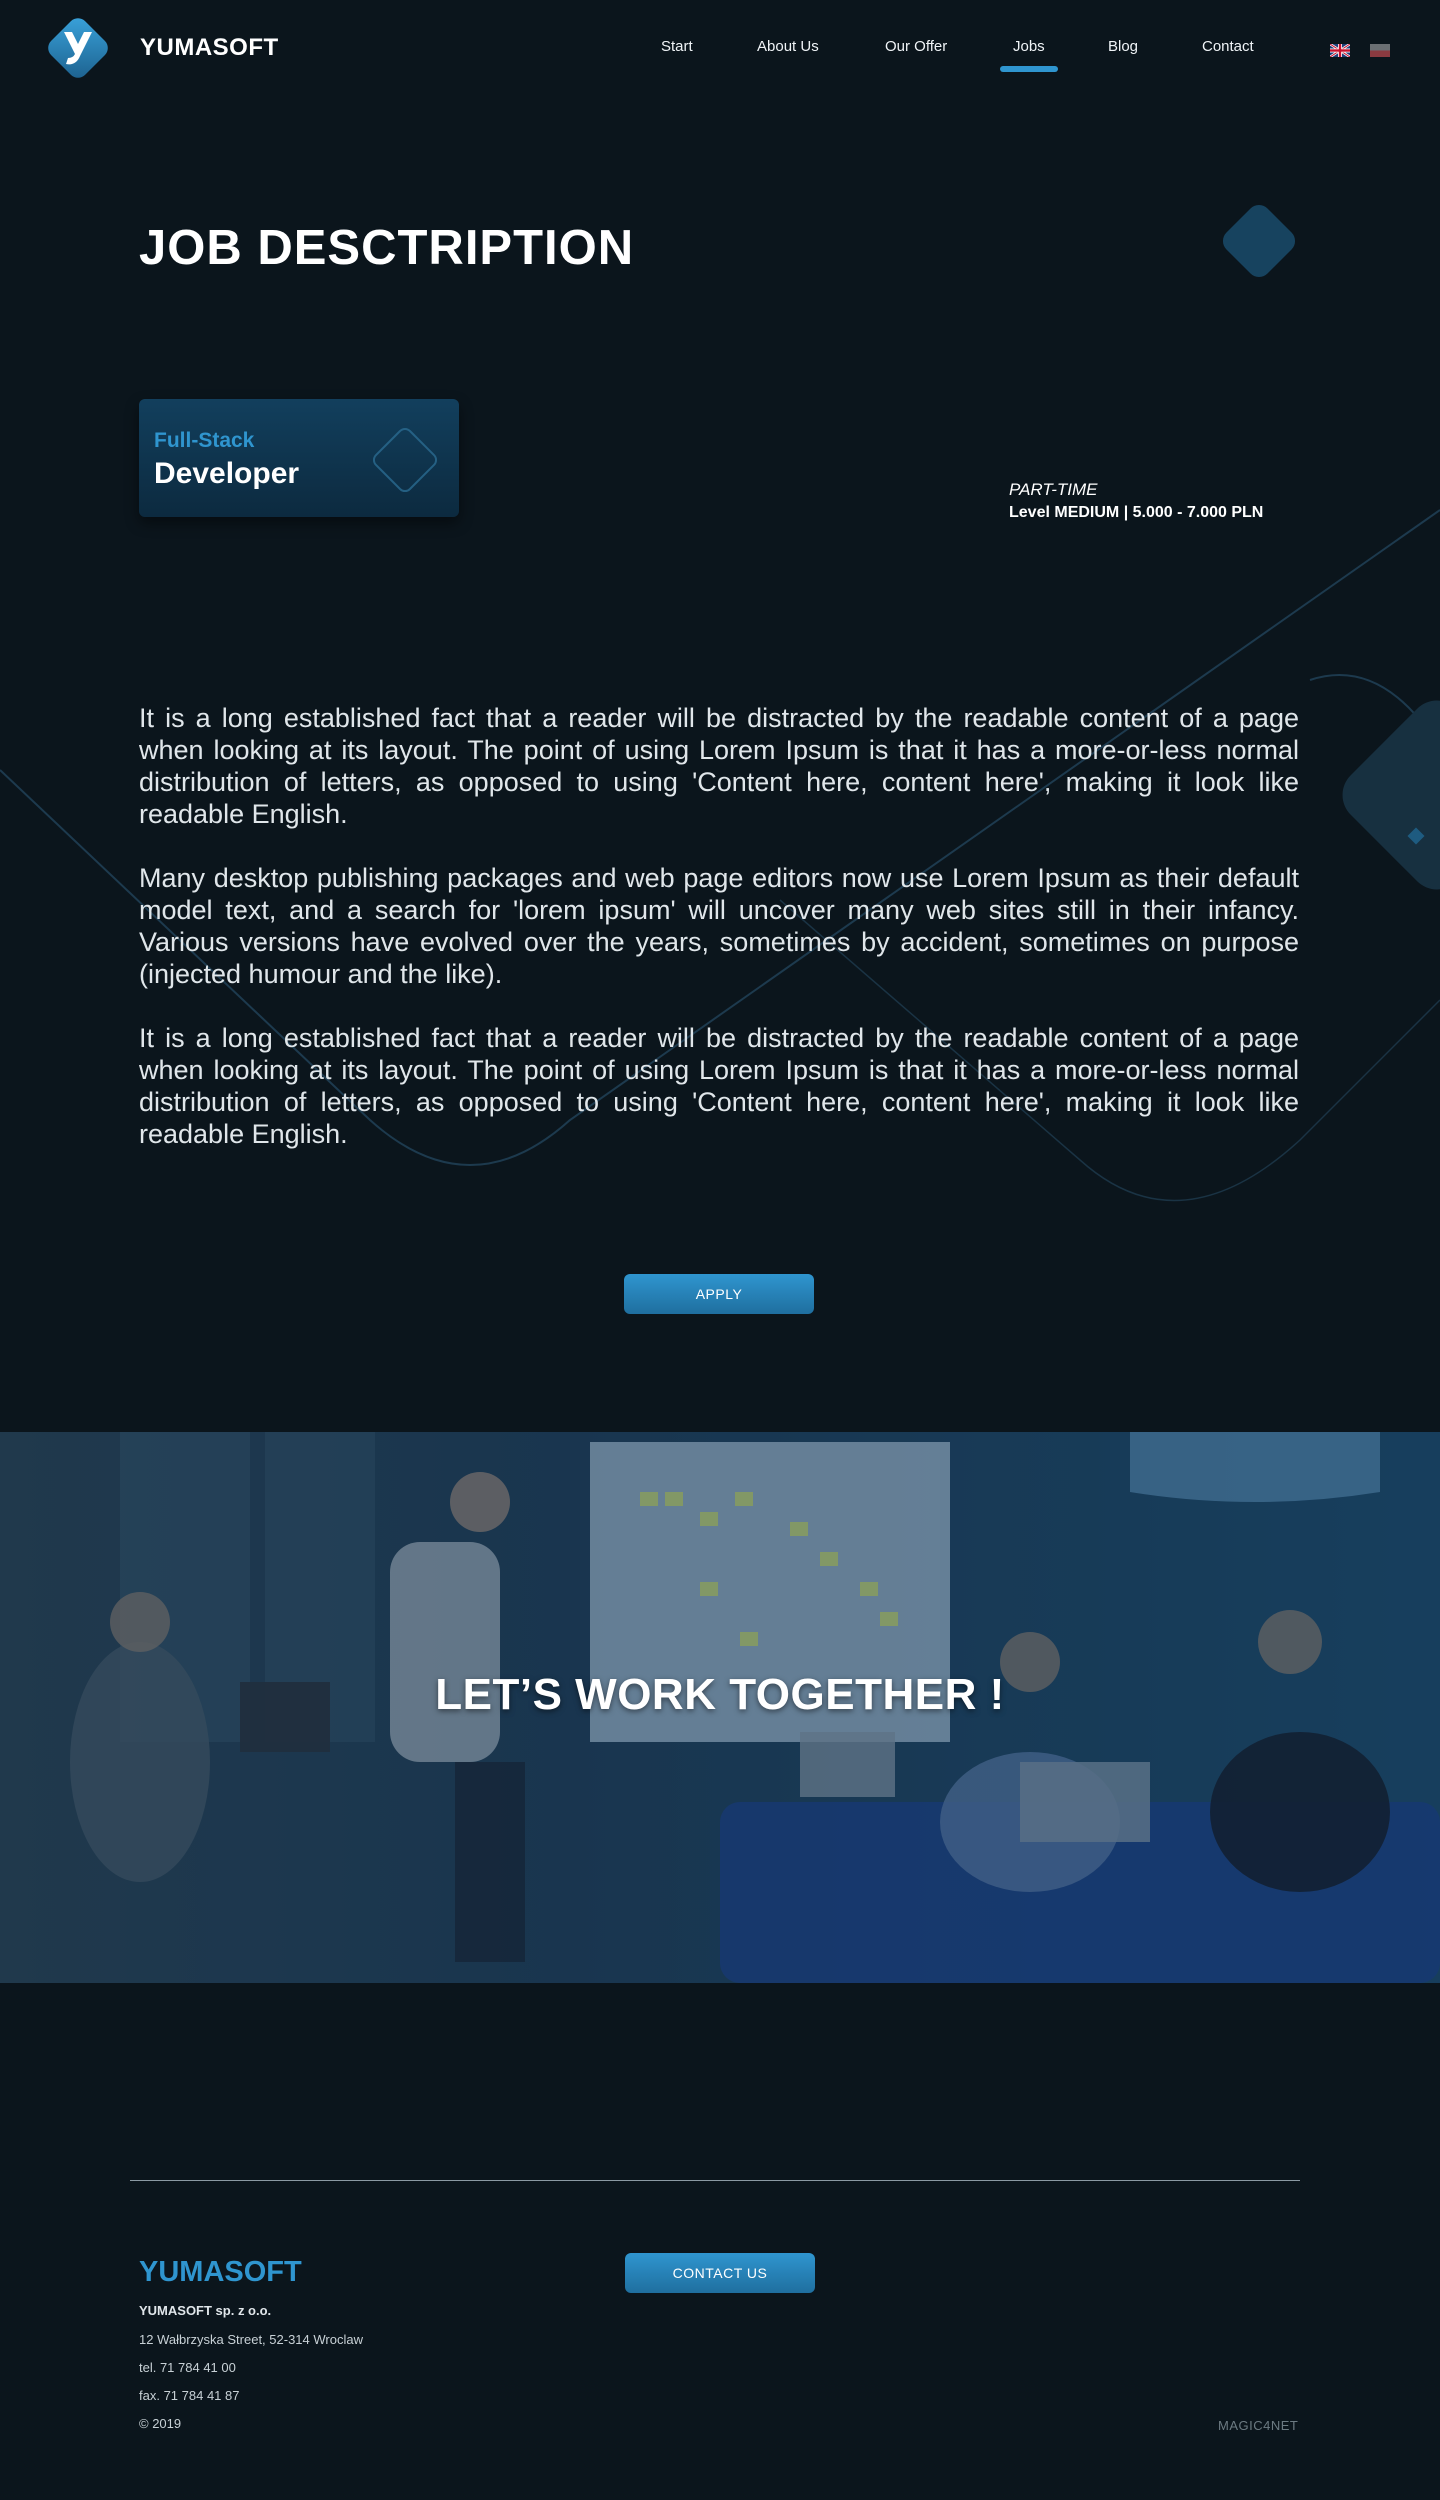 The height and width of the screenshot is (2500, 1440). Describe the element at coordinates (1123, 46) in the screenshot. I see `nav-item-blog: Blog` at that location.